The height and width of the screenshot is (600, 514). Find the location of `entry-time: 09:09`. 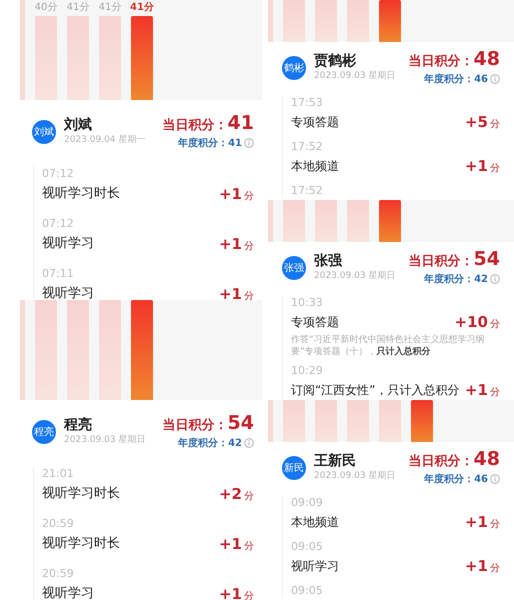

entry-time: 09:09 is located at coordinates (307, 503).